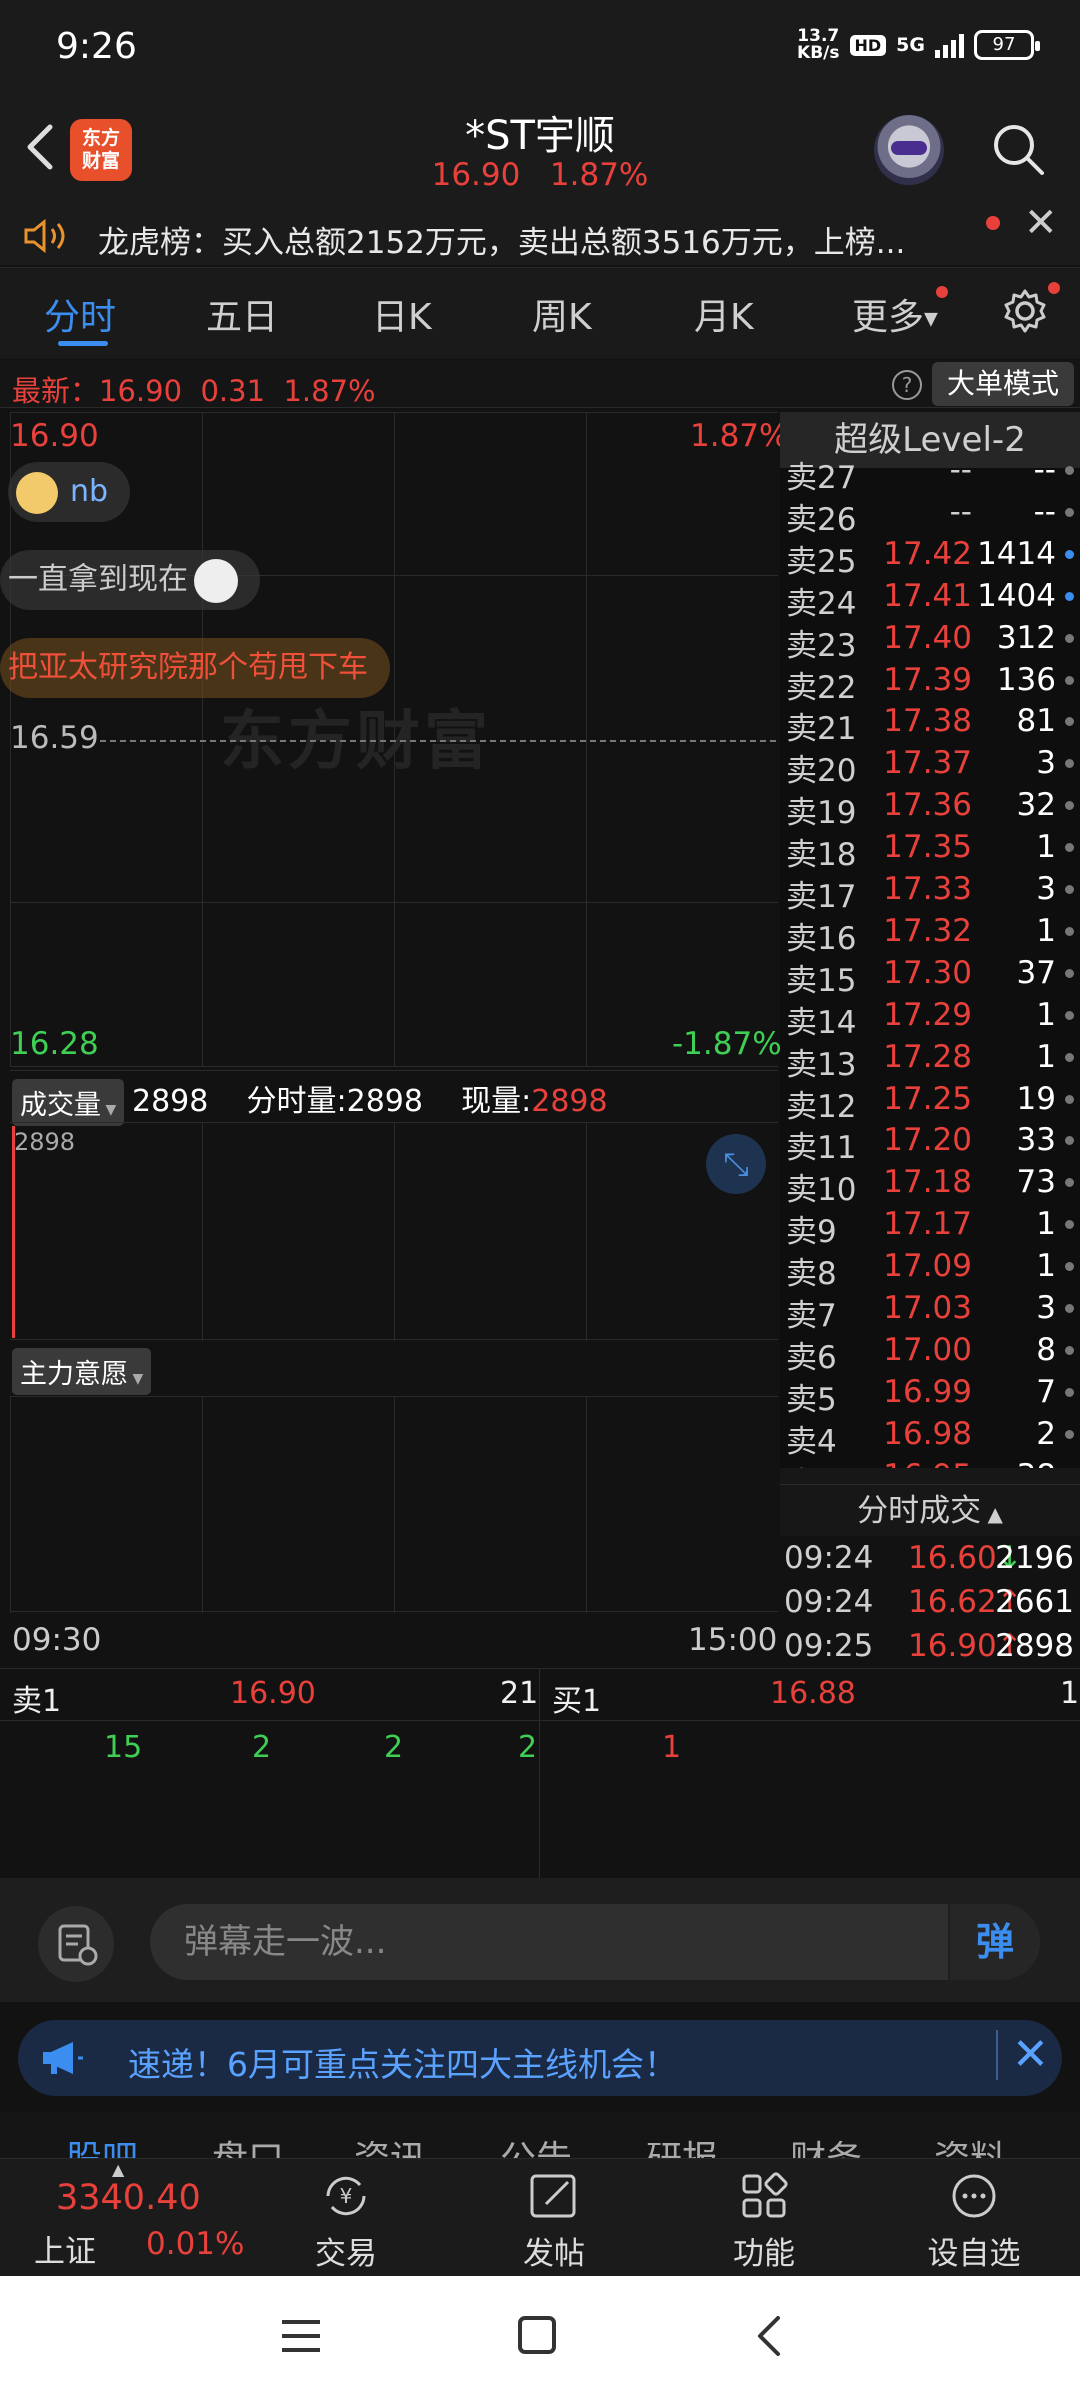  What do you see at coordinates (195, 668) in the screenshot?
I see `danmu-bubble: 把亚太研究院那个苟甩下车` at bounding box center [195, 668].